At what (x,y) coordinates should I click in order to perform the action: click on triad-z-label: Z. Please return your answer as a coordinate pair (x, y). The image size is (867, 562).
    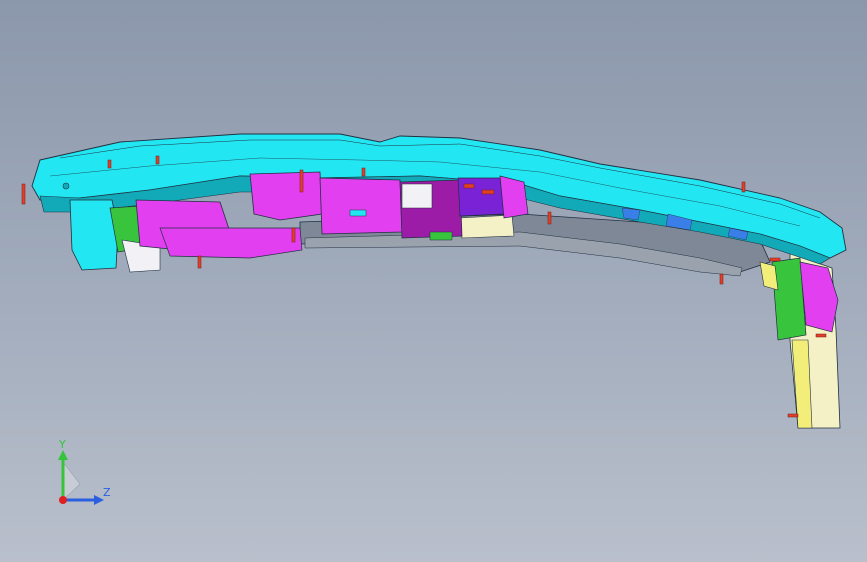
    Looking at the image, I should click on (107, 492).